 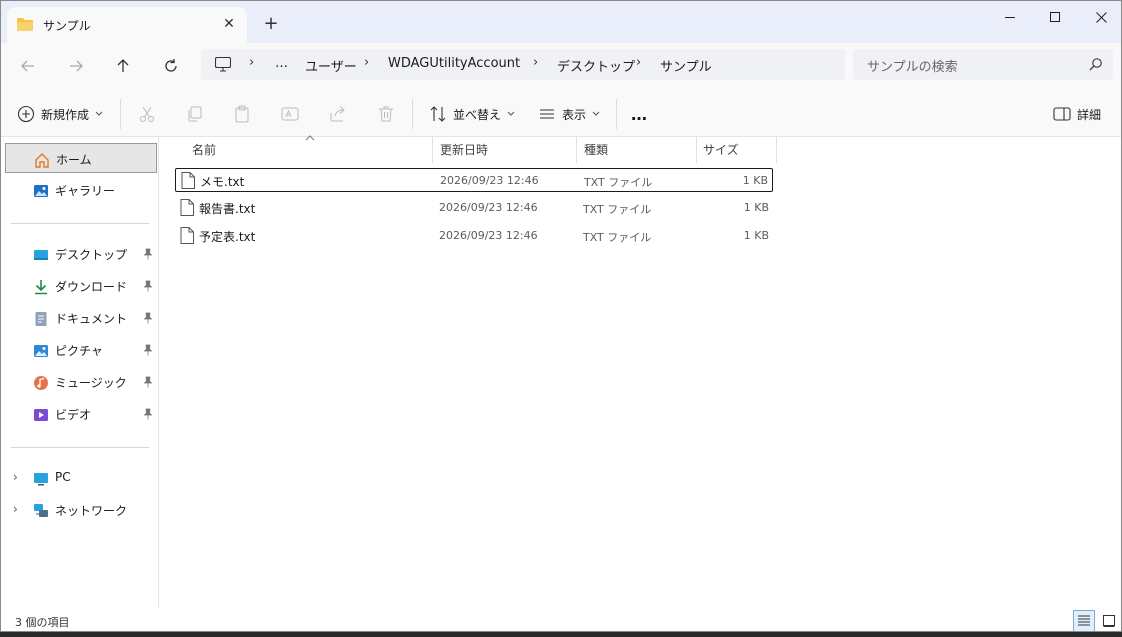 What do you see at coordinates (81, 190) in the screenshot?
I see `sidebar-item-gallery: ギャラリー` at bounding box center [81, 190].